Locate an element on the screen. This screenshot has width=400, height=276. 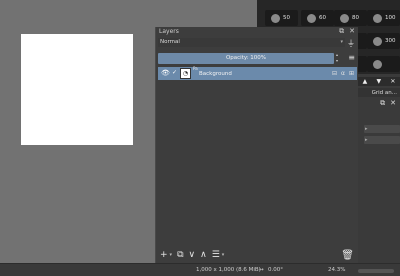
image-size: 1,000 x 1,000 (8.6 MiB) is located at coordinates (228, 270).